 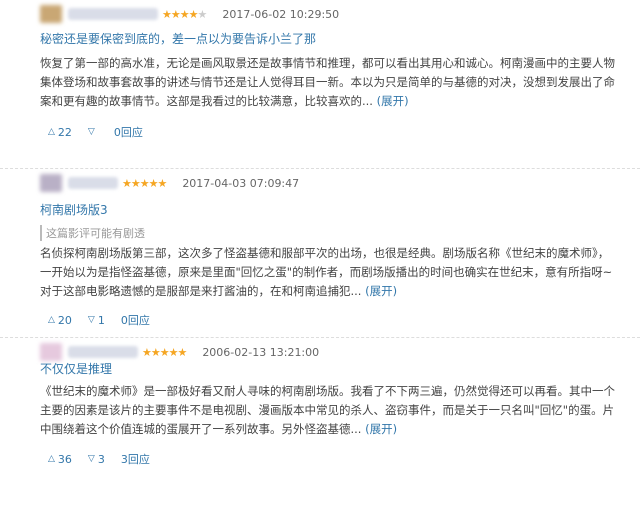 What do you see at coordinates (76, 368) in the screenshot?
I see `review-title: 不仅仅是推理` at bounding box center [76, 368].